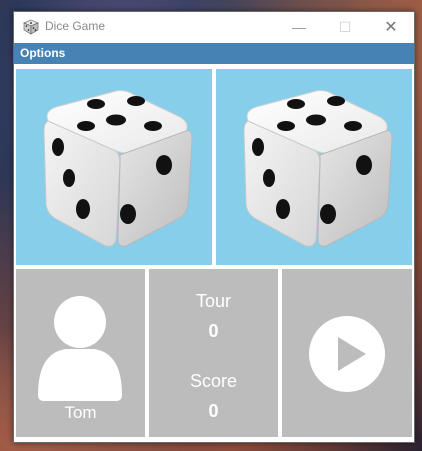 The image size is (422, 451). I want to click on player-name: Tom, so click(80, 412).